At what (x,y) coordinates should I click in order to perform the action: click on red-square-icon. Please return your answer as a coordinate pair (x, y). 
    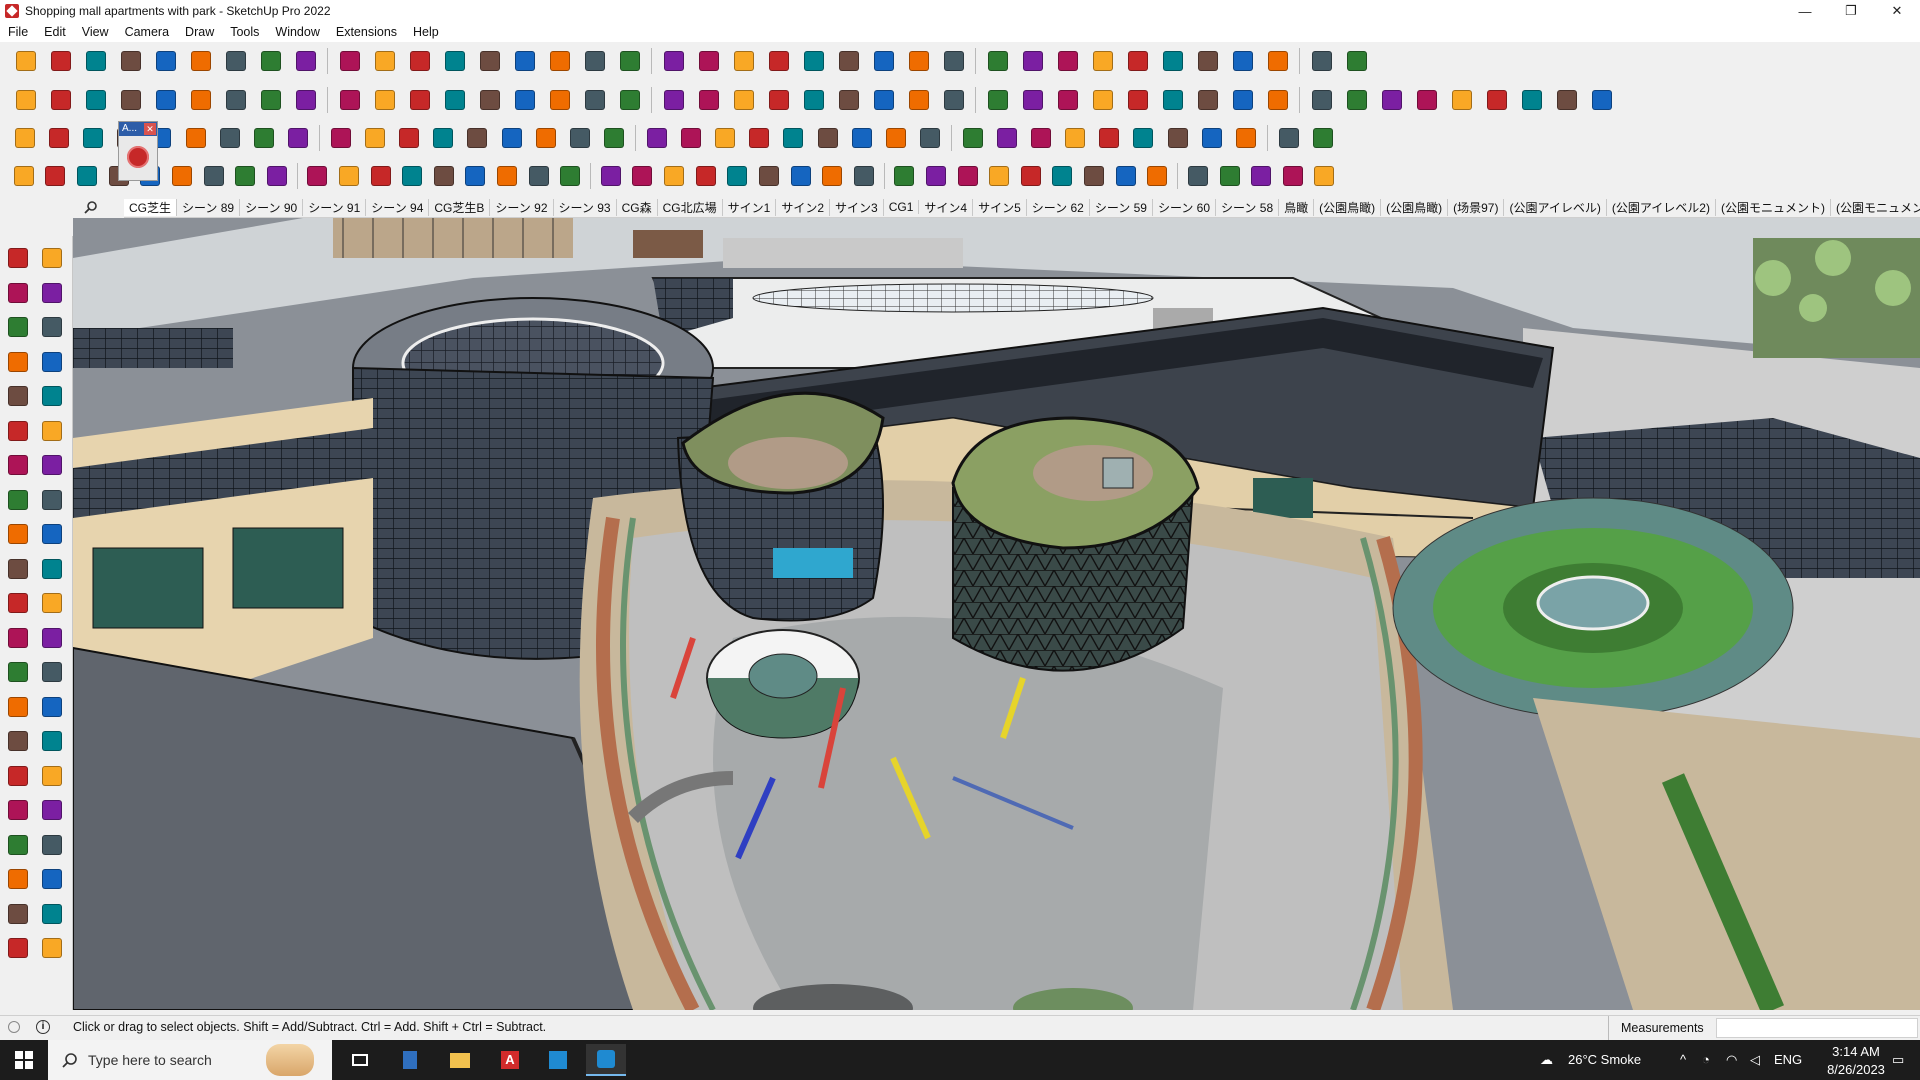
    Looking at the image, I should click on (263, 138).